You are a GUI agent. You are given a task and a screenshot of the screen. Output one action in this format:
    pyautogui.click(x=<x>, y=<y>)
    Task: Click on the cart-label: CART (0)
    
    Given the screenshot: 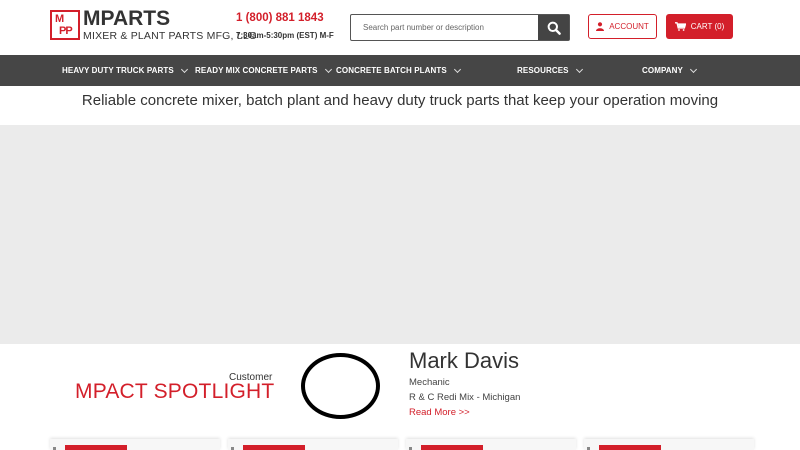 What is the action you would take?
    pyautogui.click(x=707, y=26)
    